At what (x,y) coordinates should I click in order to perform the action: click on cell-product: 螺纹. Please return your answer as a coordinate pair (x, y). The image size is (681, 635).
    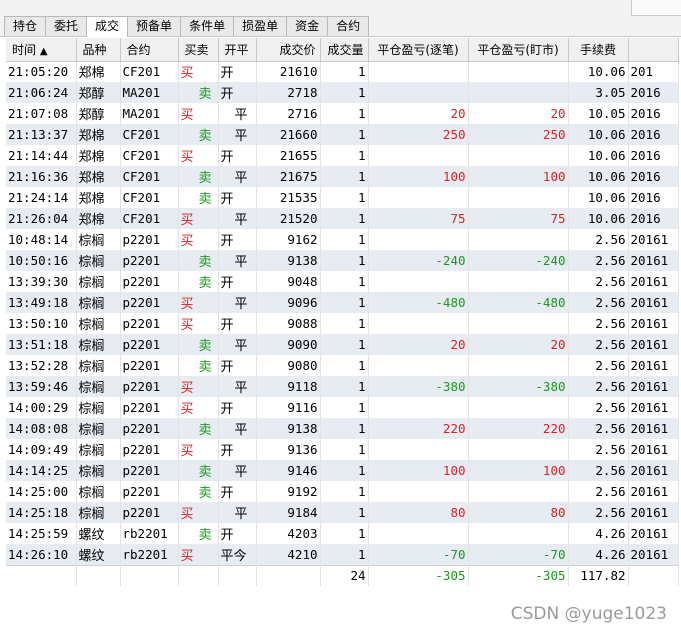
    Looking at the image, I should click on (98, 554).